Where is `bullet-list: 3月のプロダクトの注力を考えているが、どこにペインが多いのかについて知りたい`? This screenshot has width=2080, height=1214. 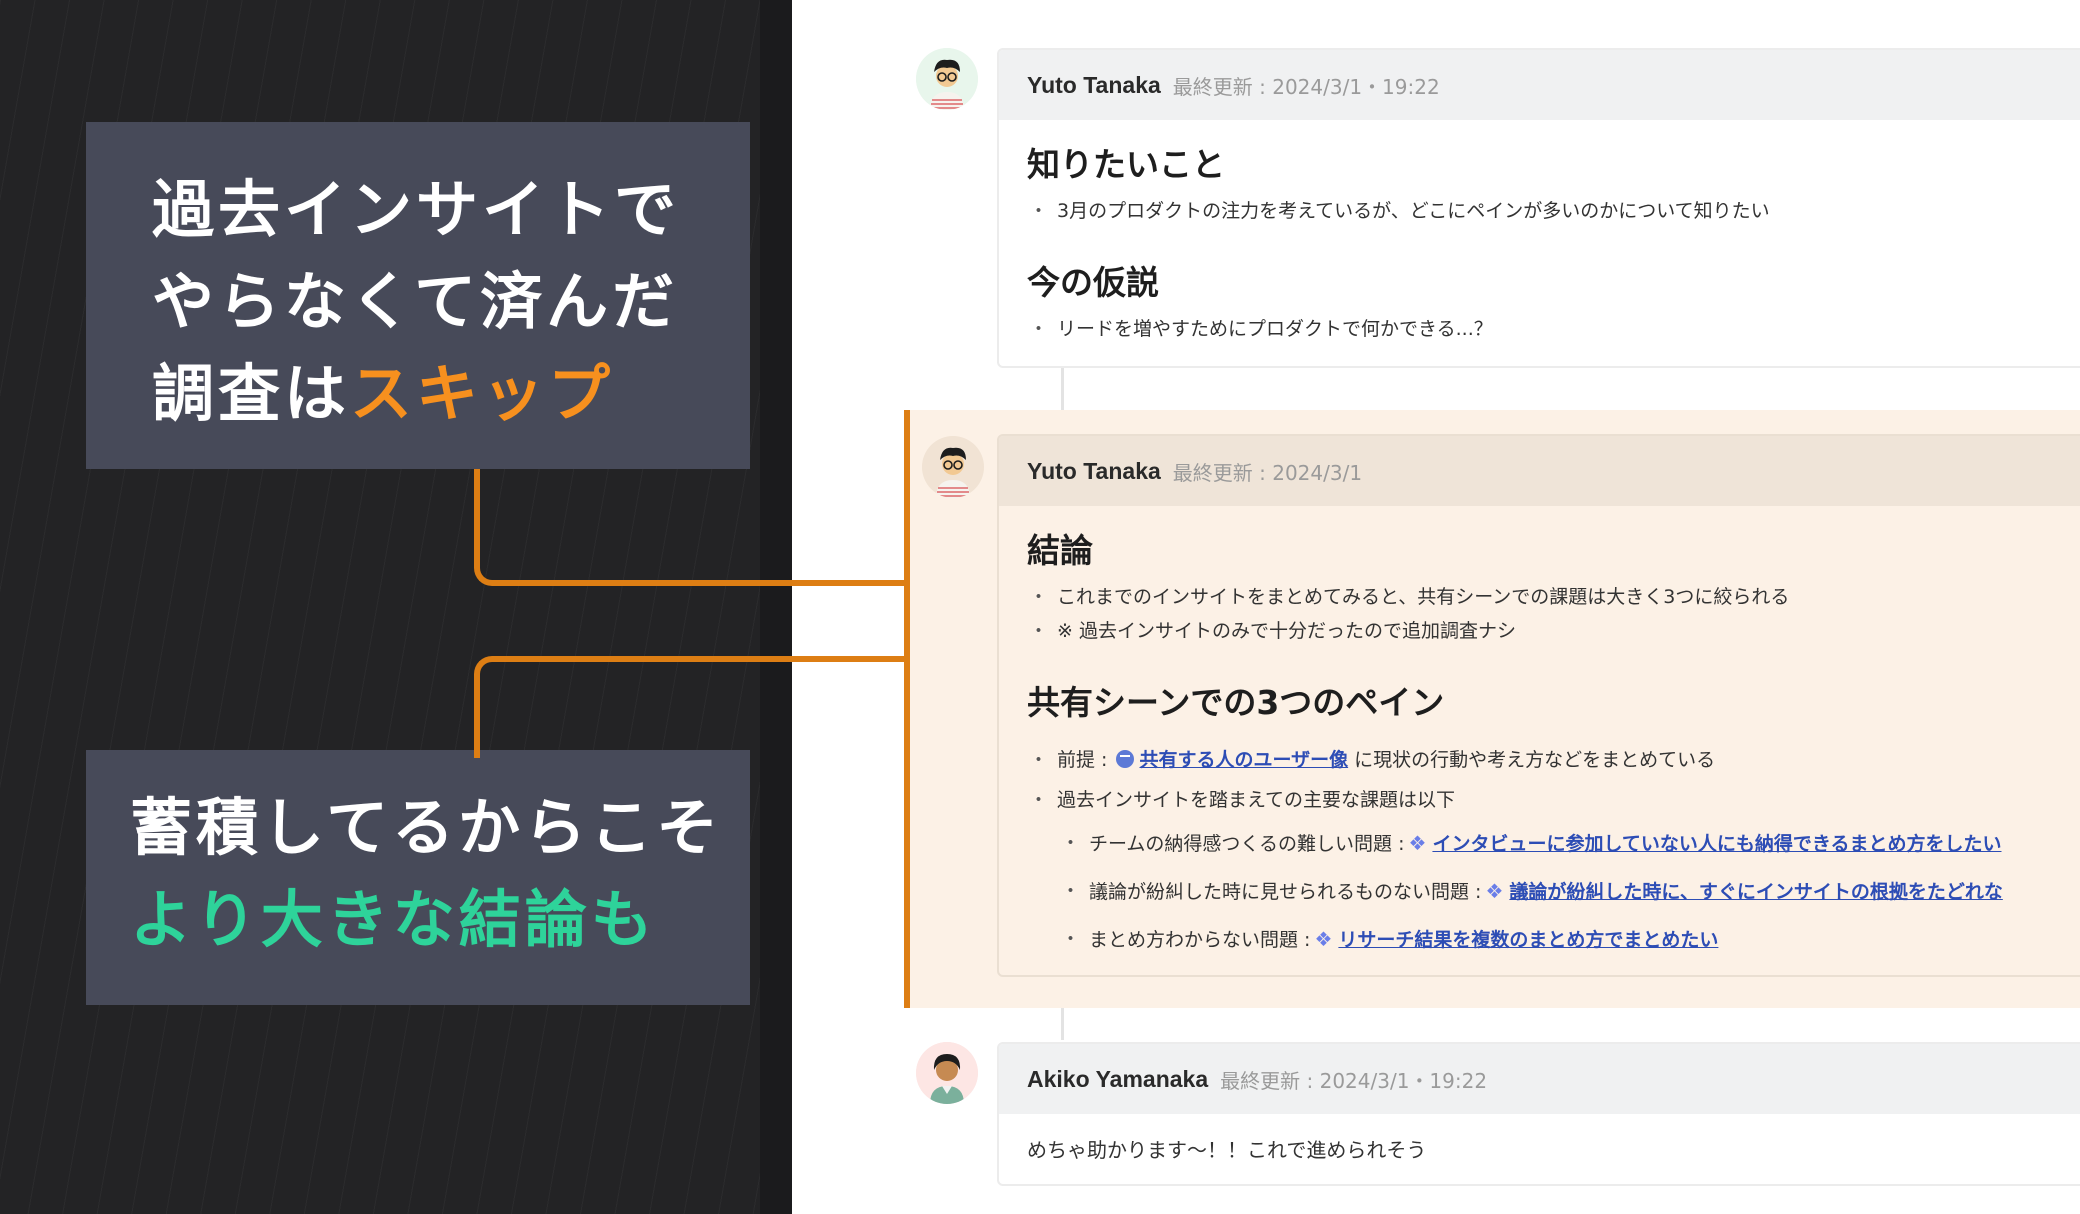
bullet-list: 3月のプロダクトの注力を考えているが、どこにペインが多いのかについて知りたい is located at coordinates (1547, 211).